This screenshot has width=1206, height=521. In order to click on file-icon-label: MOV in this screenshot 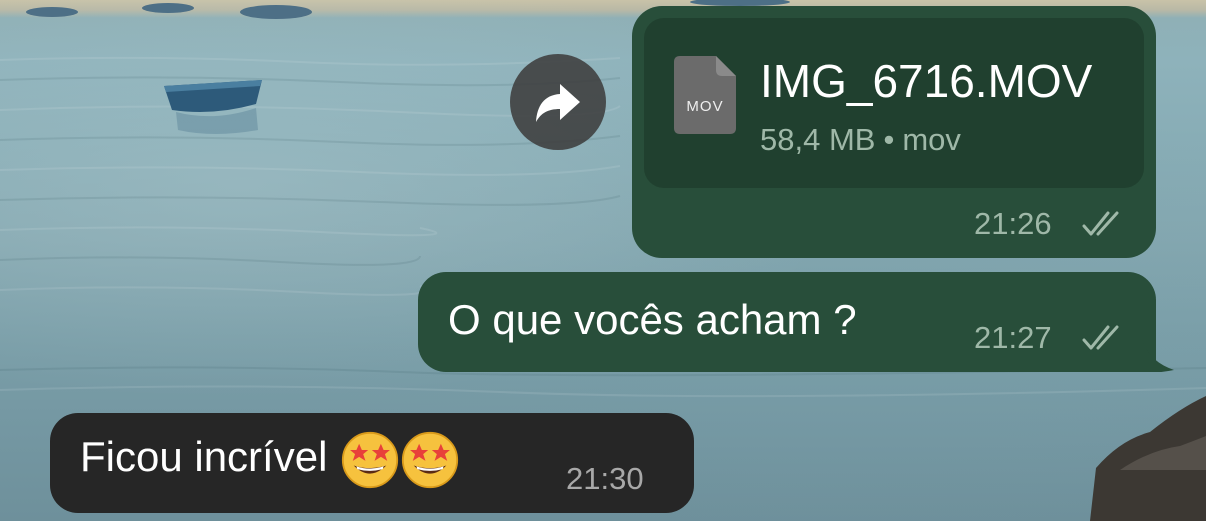, I will do `click(705, 106)`.